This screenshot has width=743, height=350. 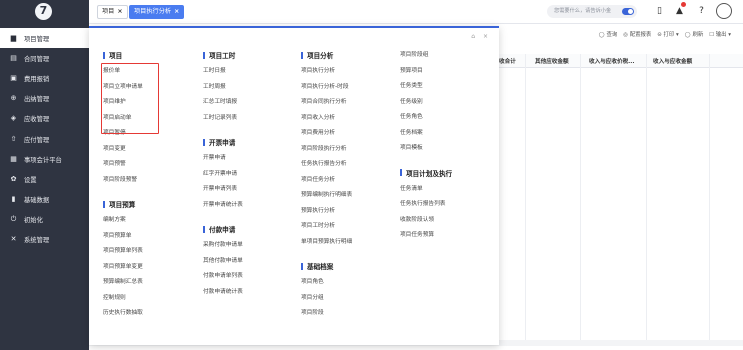 What do you see at coordinates (426, 236) in the screenshot?
I see `menu-item: 项目任务预算` at bounding box center [426, 236].